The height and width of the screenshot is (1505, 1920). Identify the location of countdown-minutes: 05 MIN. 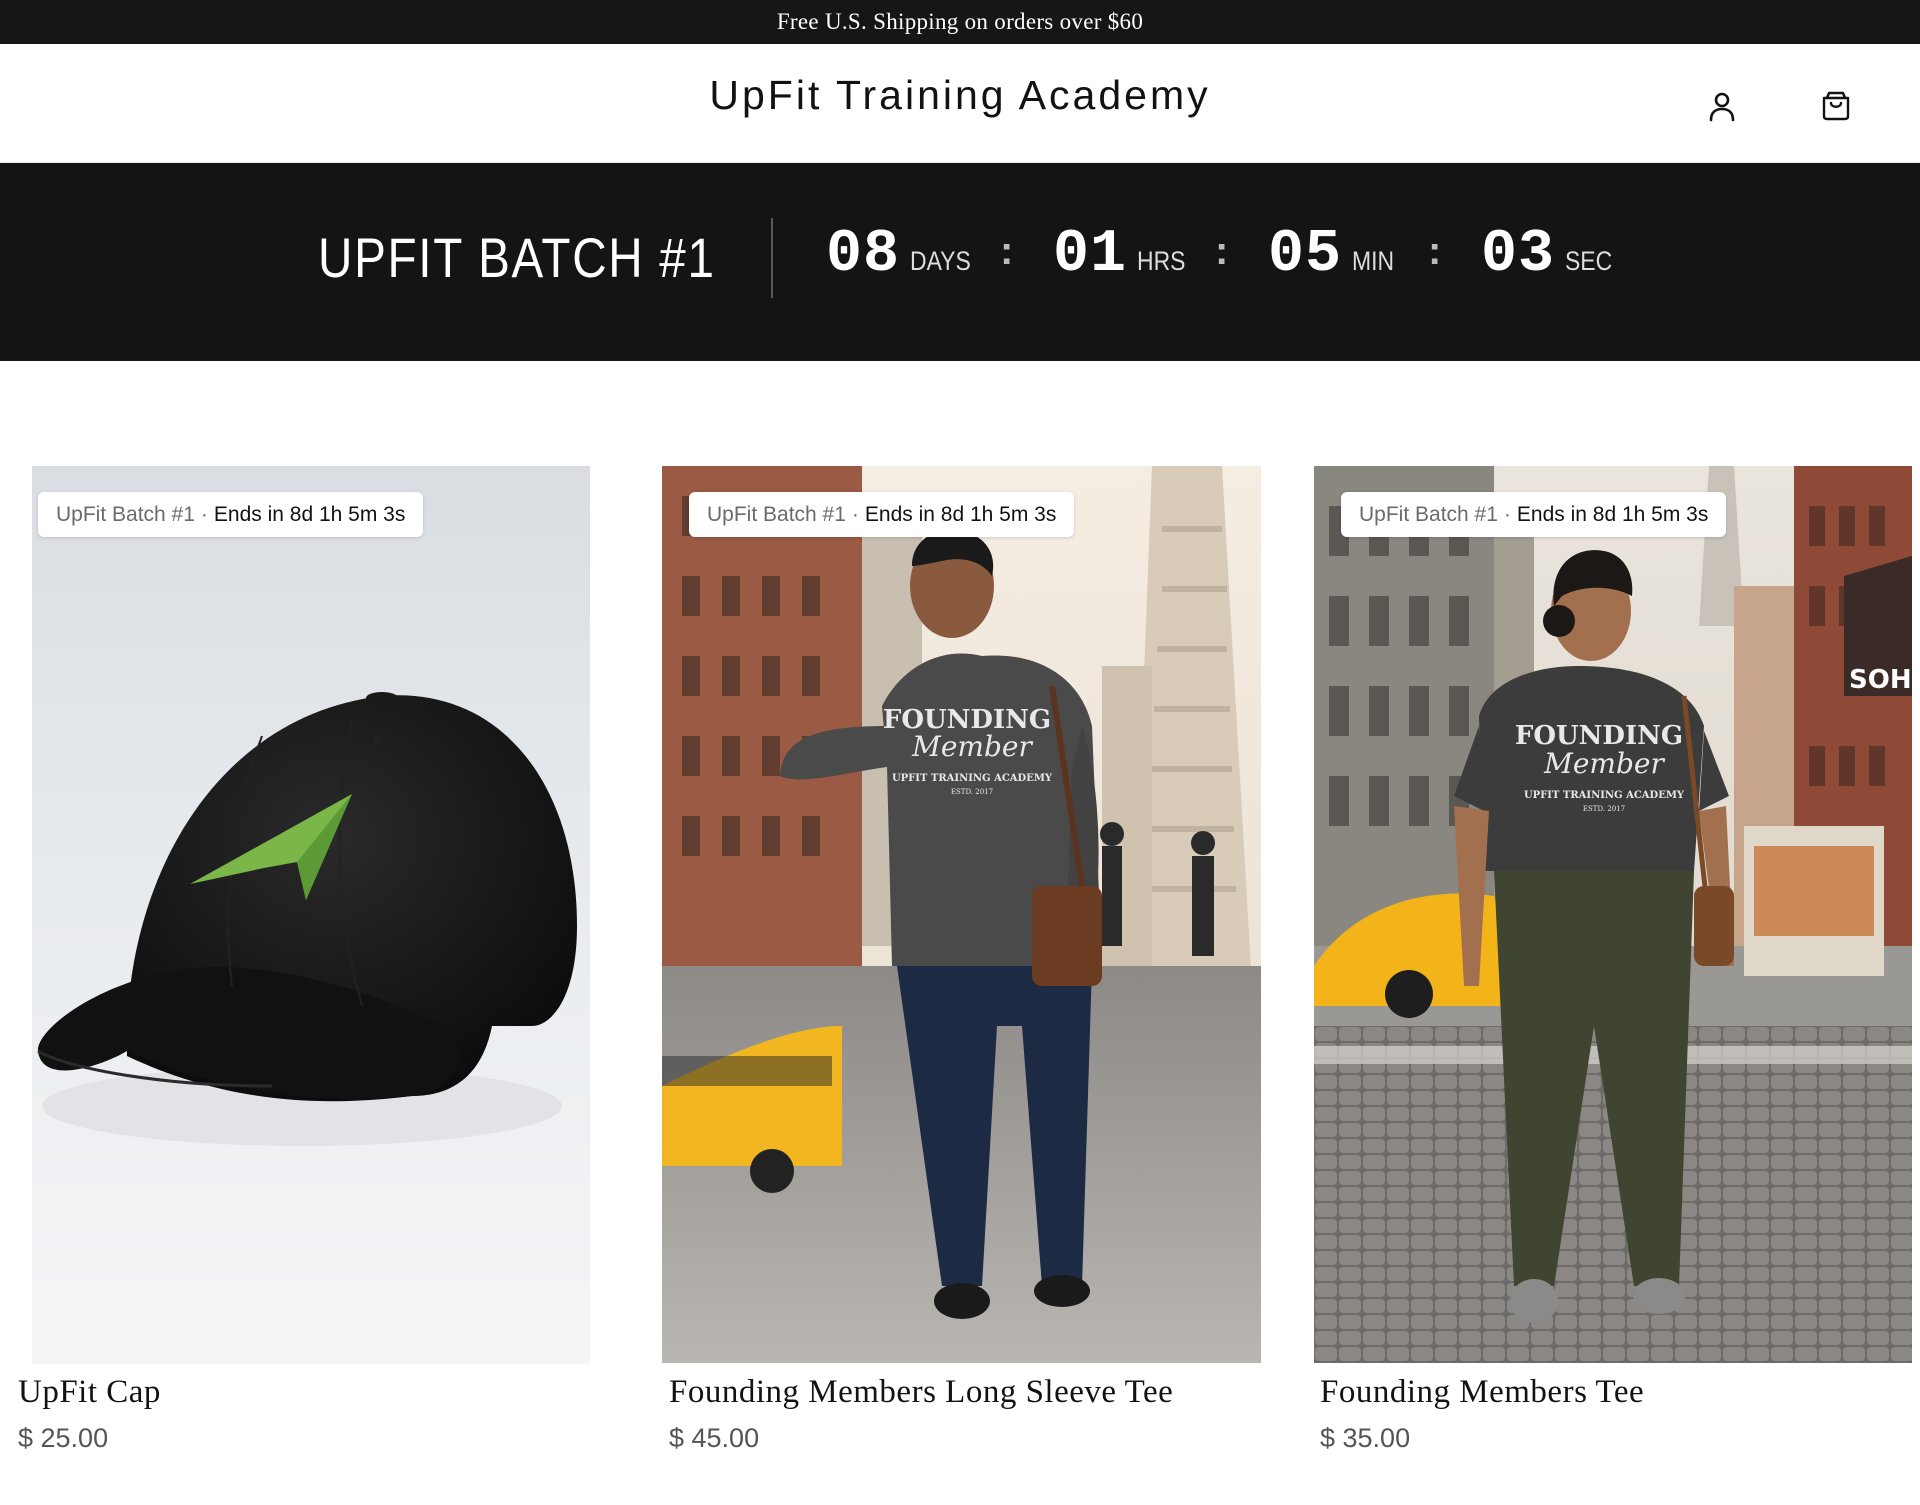
(1335, 255).